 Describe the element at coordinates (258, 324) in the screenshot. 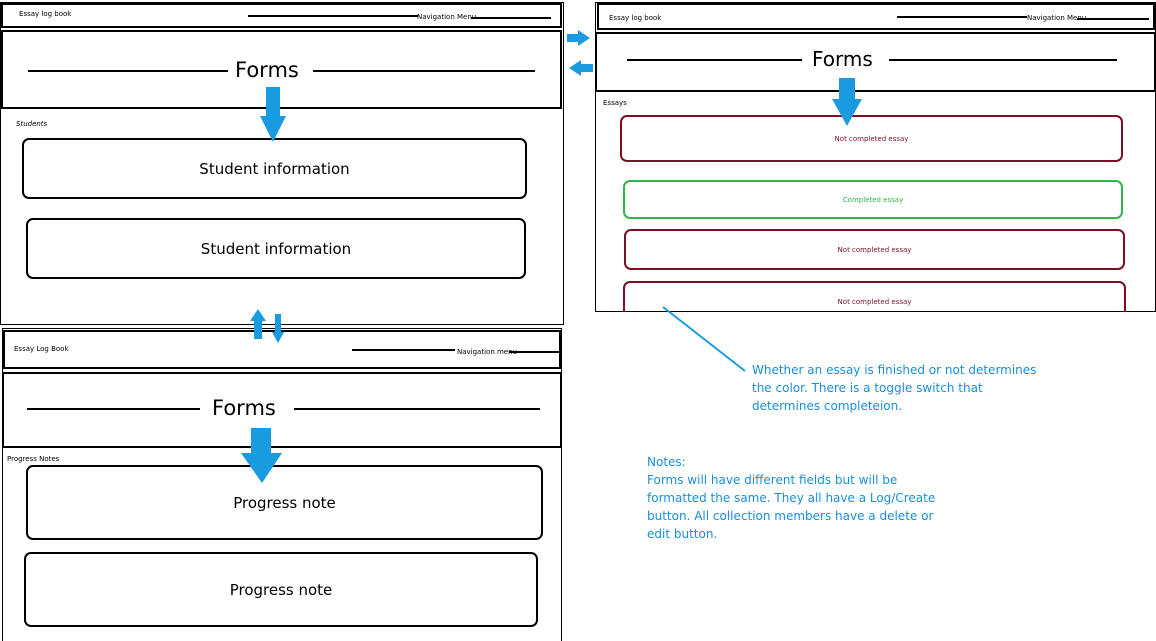

I see `arrow-up-icon` at that location.